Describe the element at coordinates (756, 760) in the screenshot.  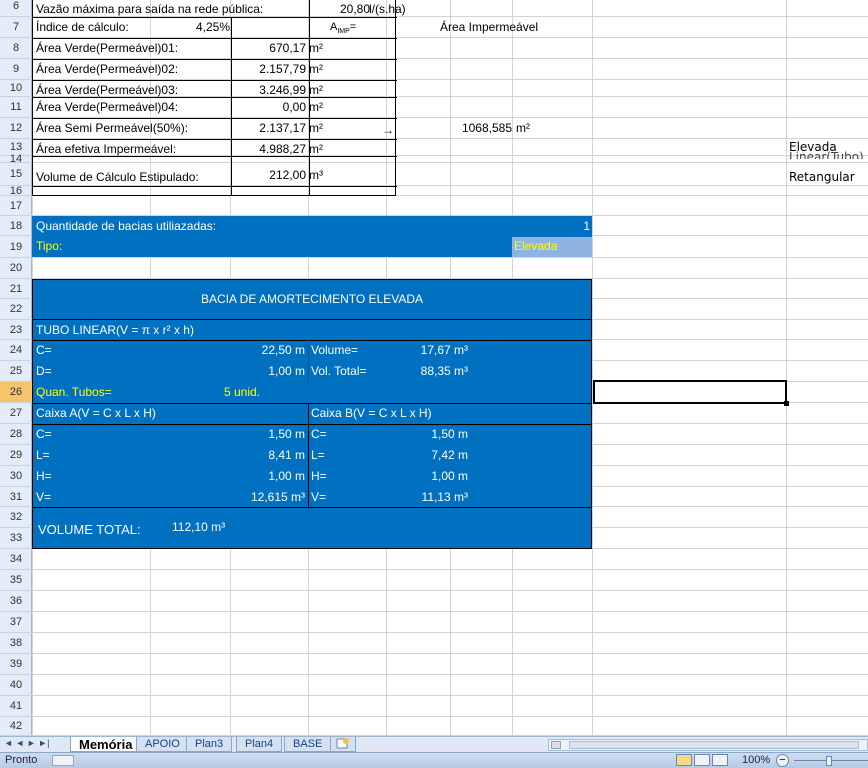
I see `zoom-level: 100%` at that location.